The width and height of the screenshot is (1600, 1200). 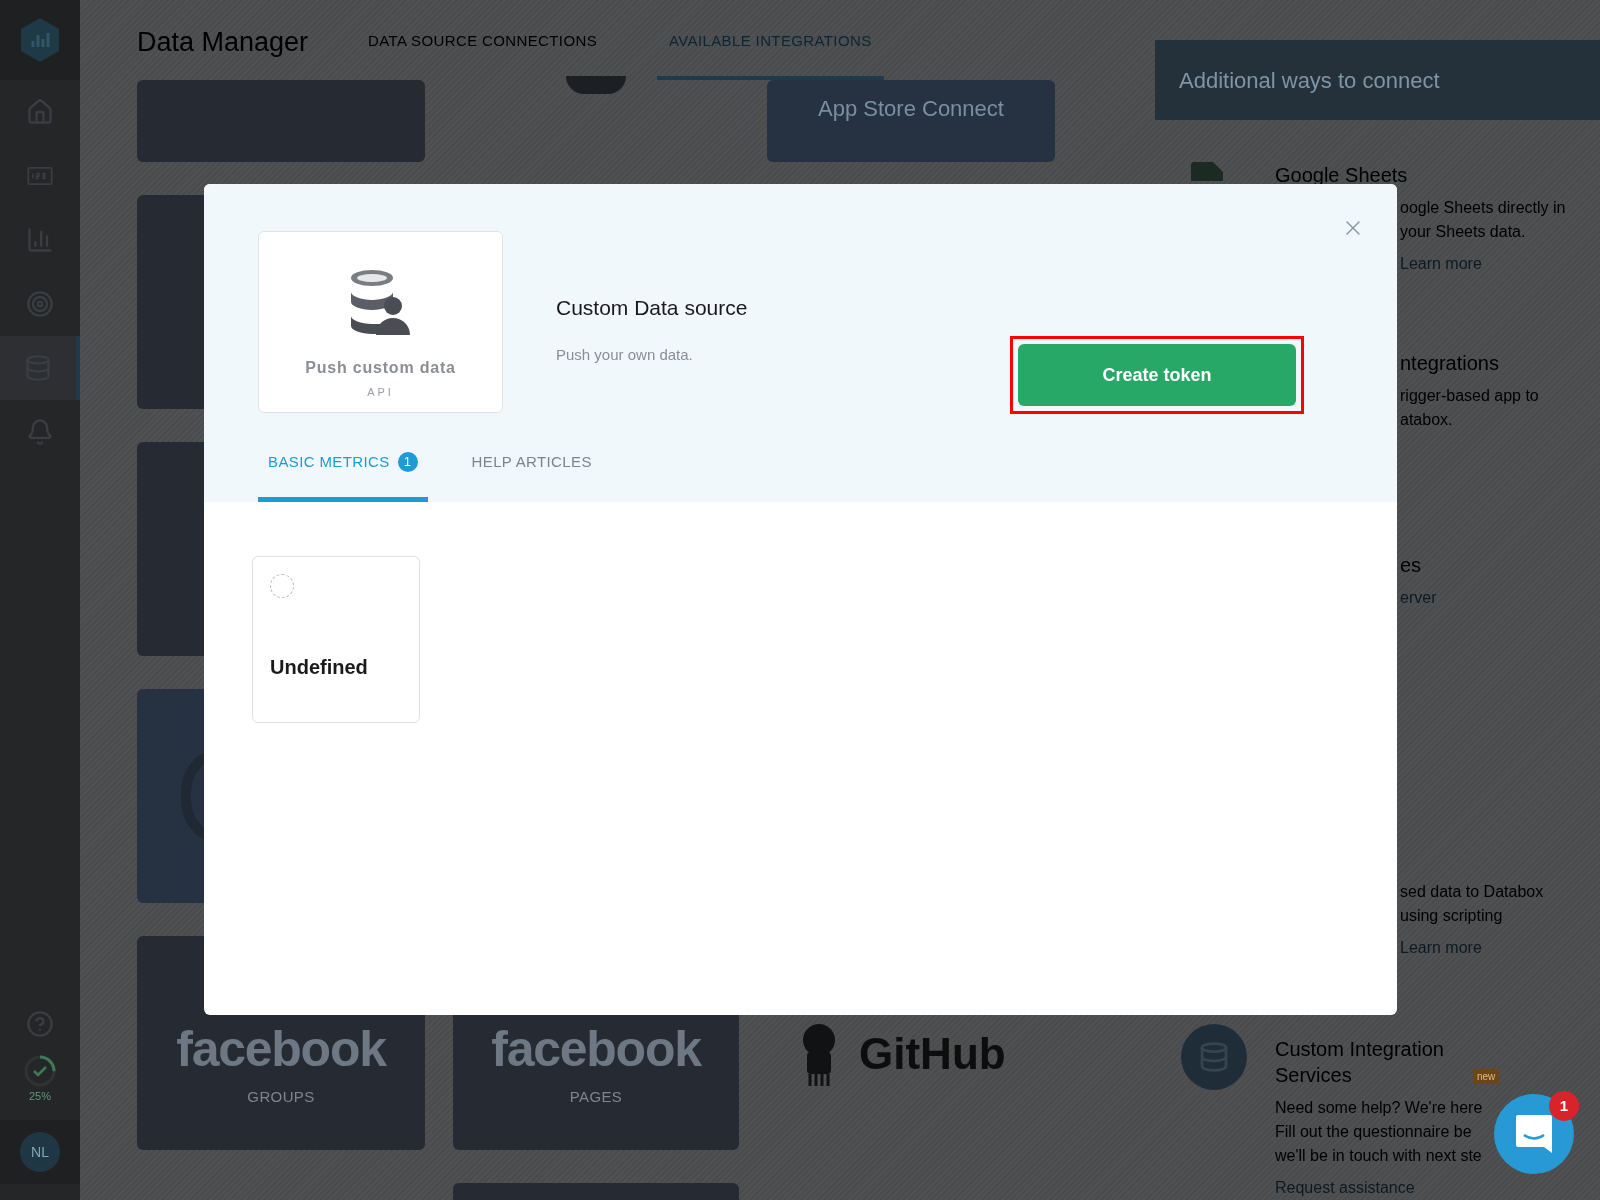 What do you see at coordinates (1214, 1057) in the screenshot?
I see `database-badge-icon` at bounding box center [1214, 1057].